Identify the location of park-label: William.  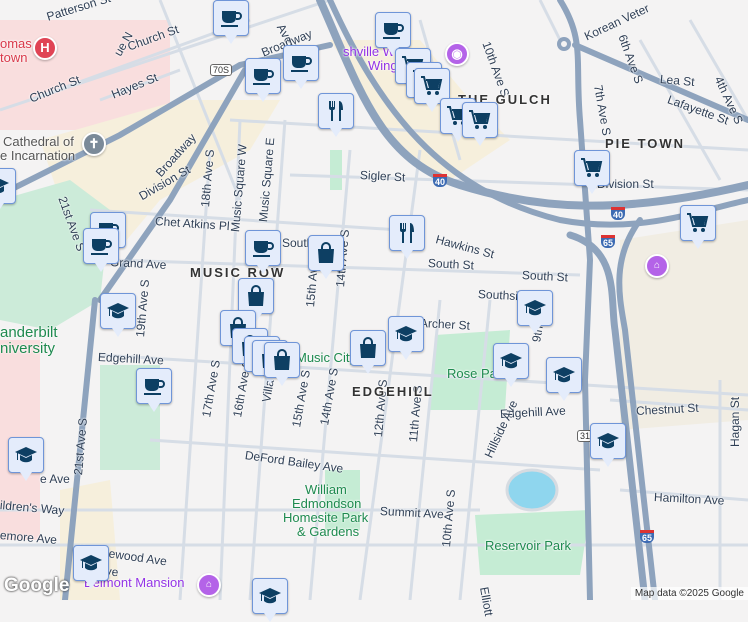
(326, 489).